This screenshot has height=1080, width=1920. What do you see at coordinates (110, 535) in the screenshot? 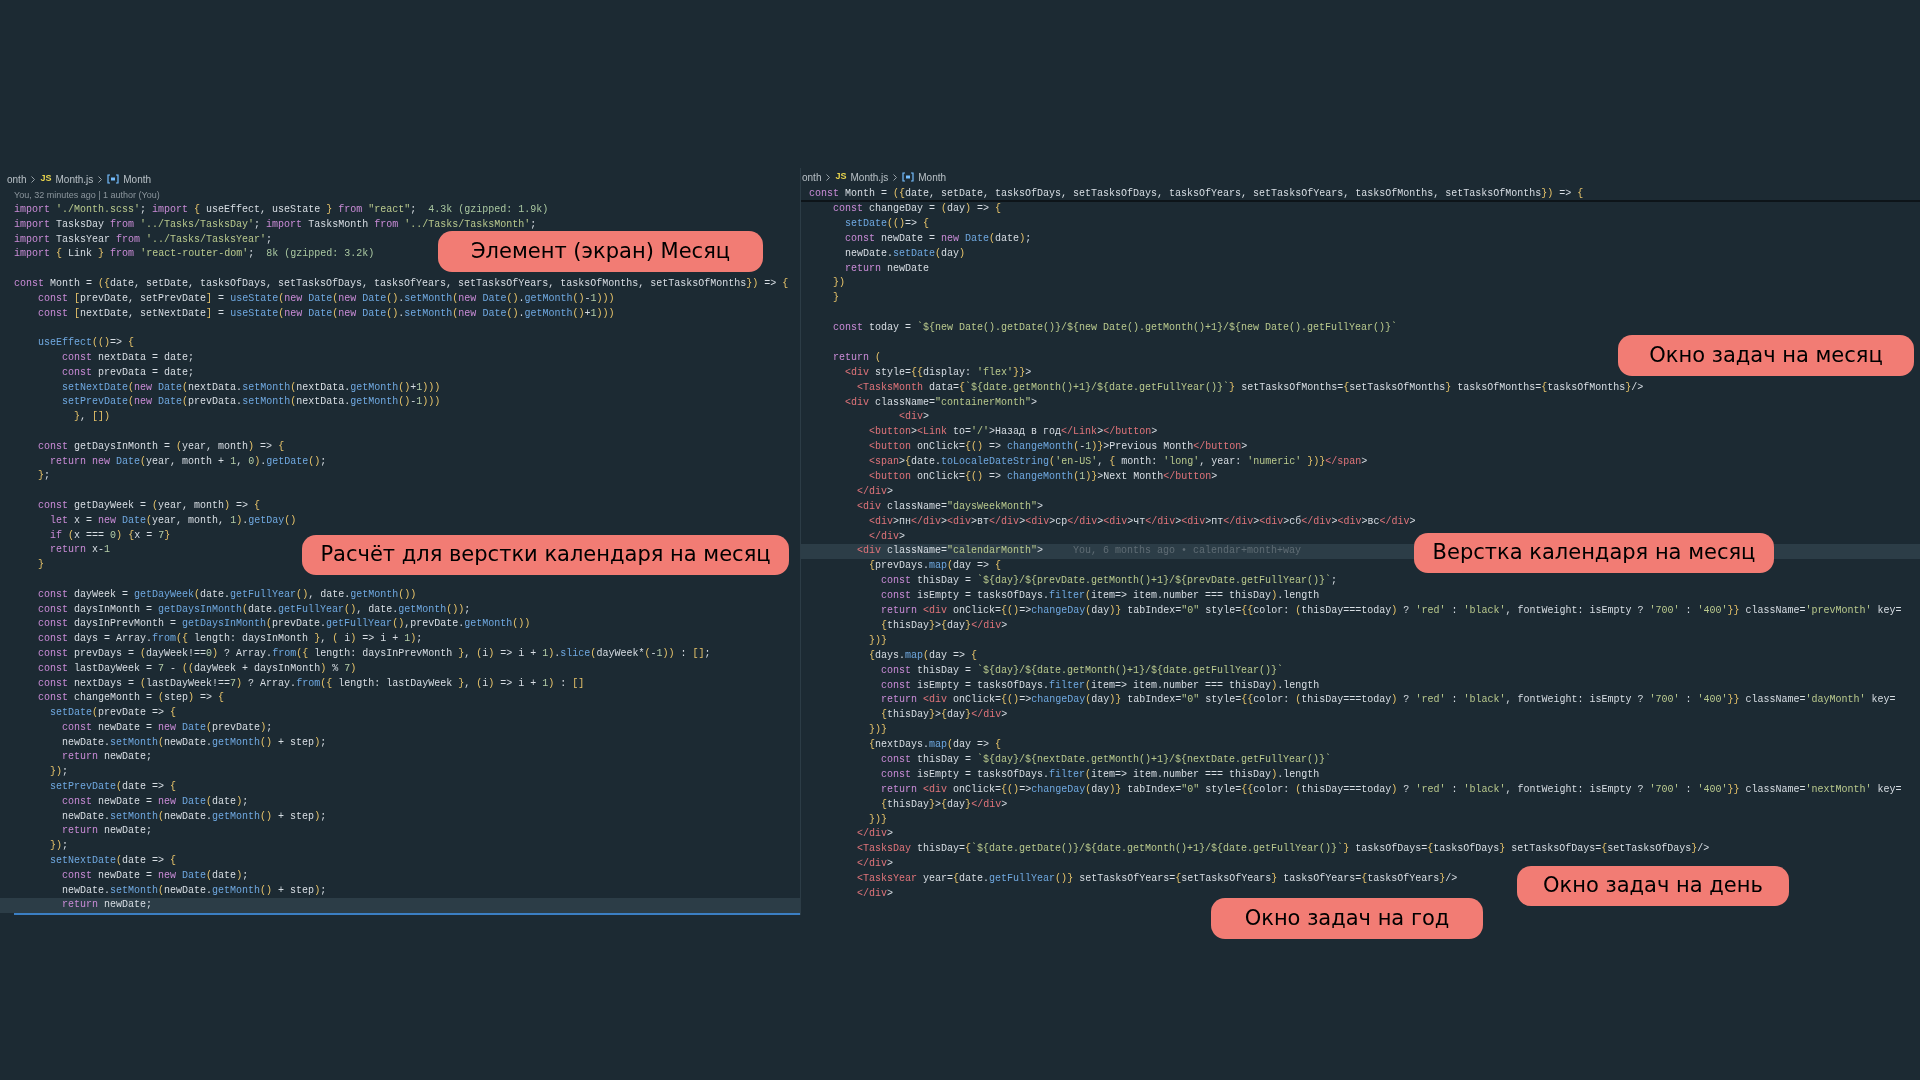
I see `code-line: if (x === 0) {x = 7}` at bounding box center [110, 535].